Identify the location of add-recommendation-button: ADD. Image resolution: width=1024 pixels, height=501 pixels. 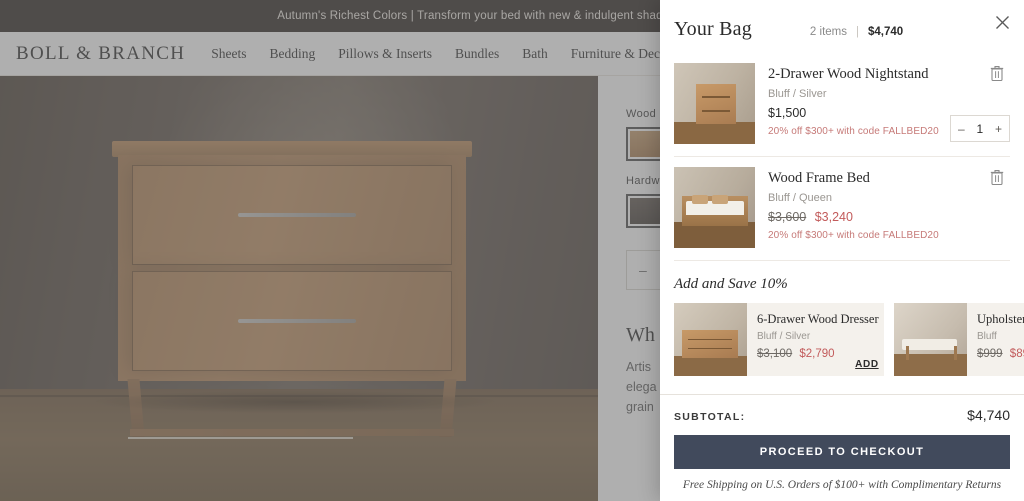
(866, 364).